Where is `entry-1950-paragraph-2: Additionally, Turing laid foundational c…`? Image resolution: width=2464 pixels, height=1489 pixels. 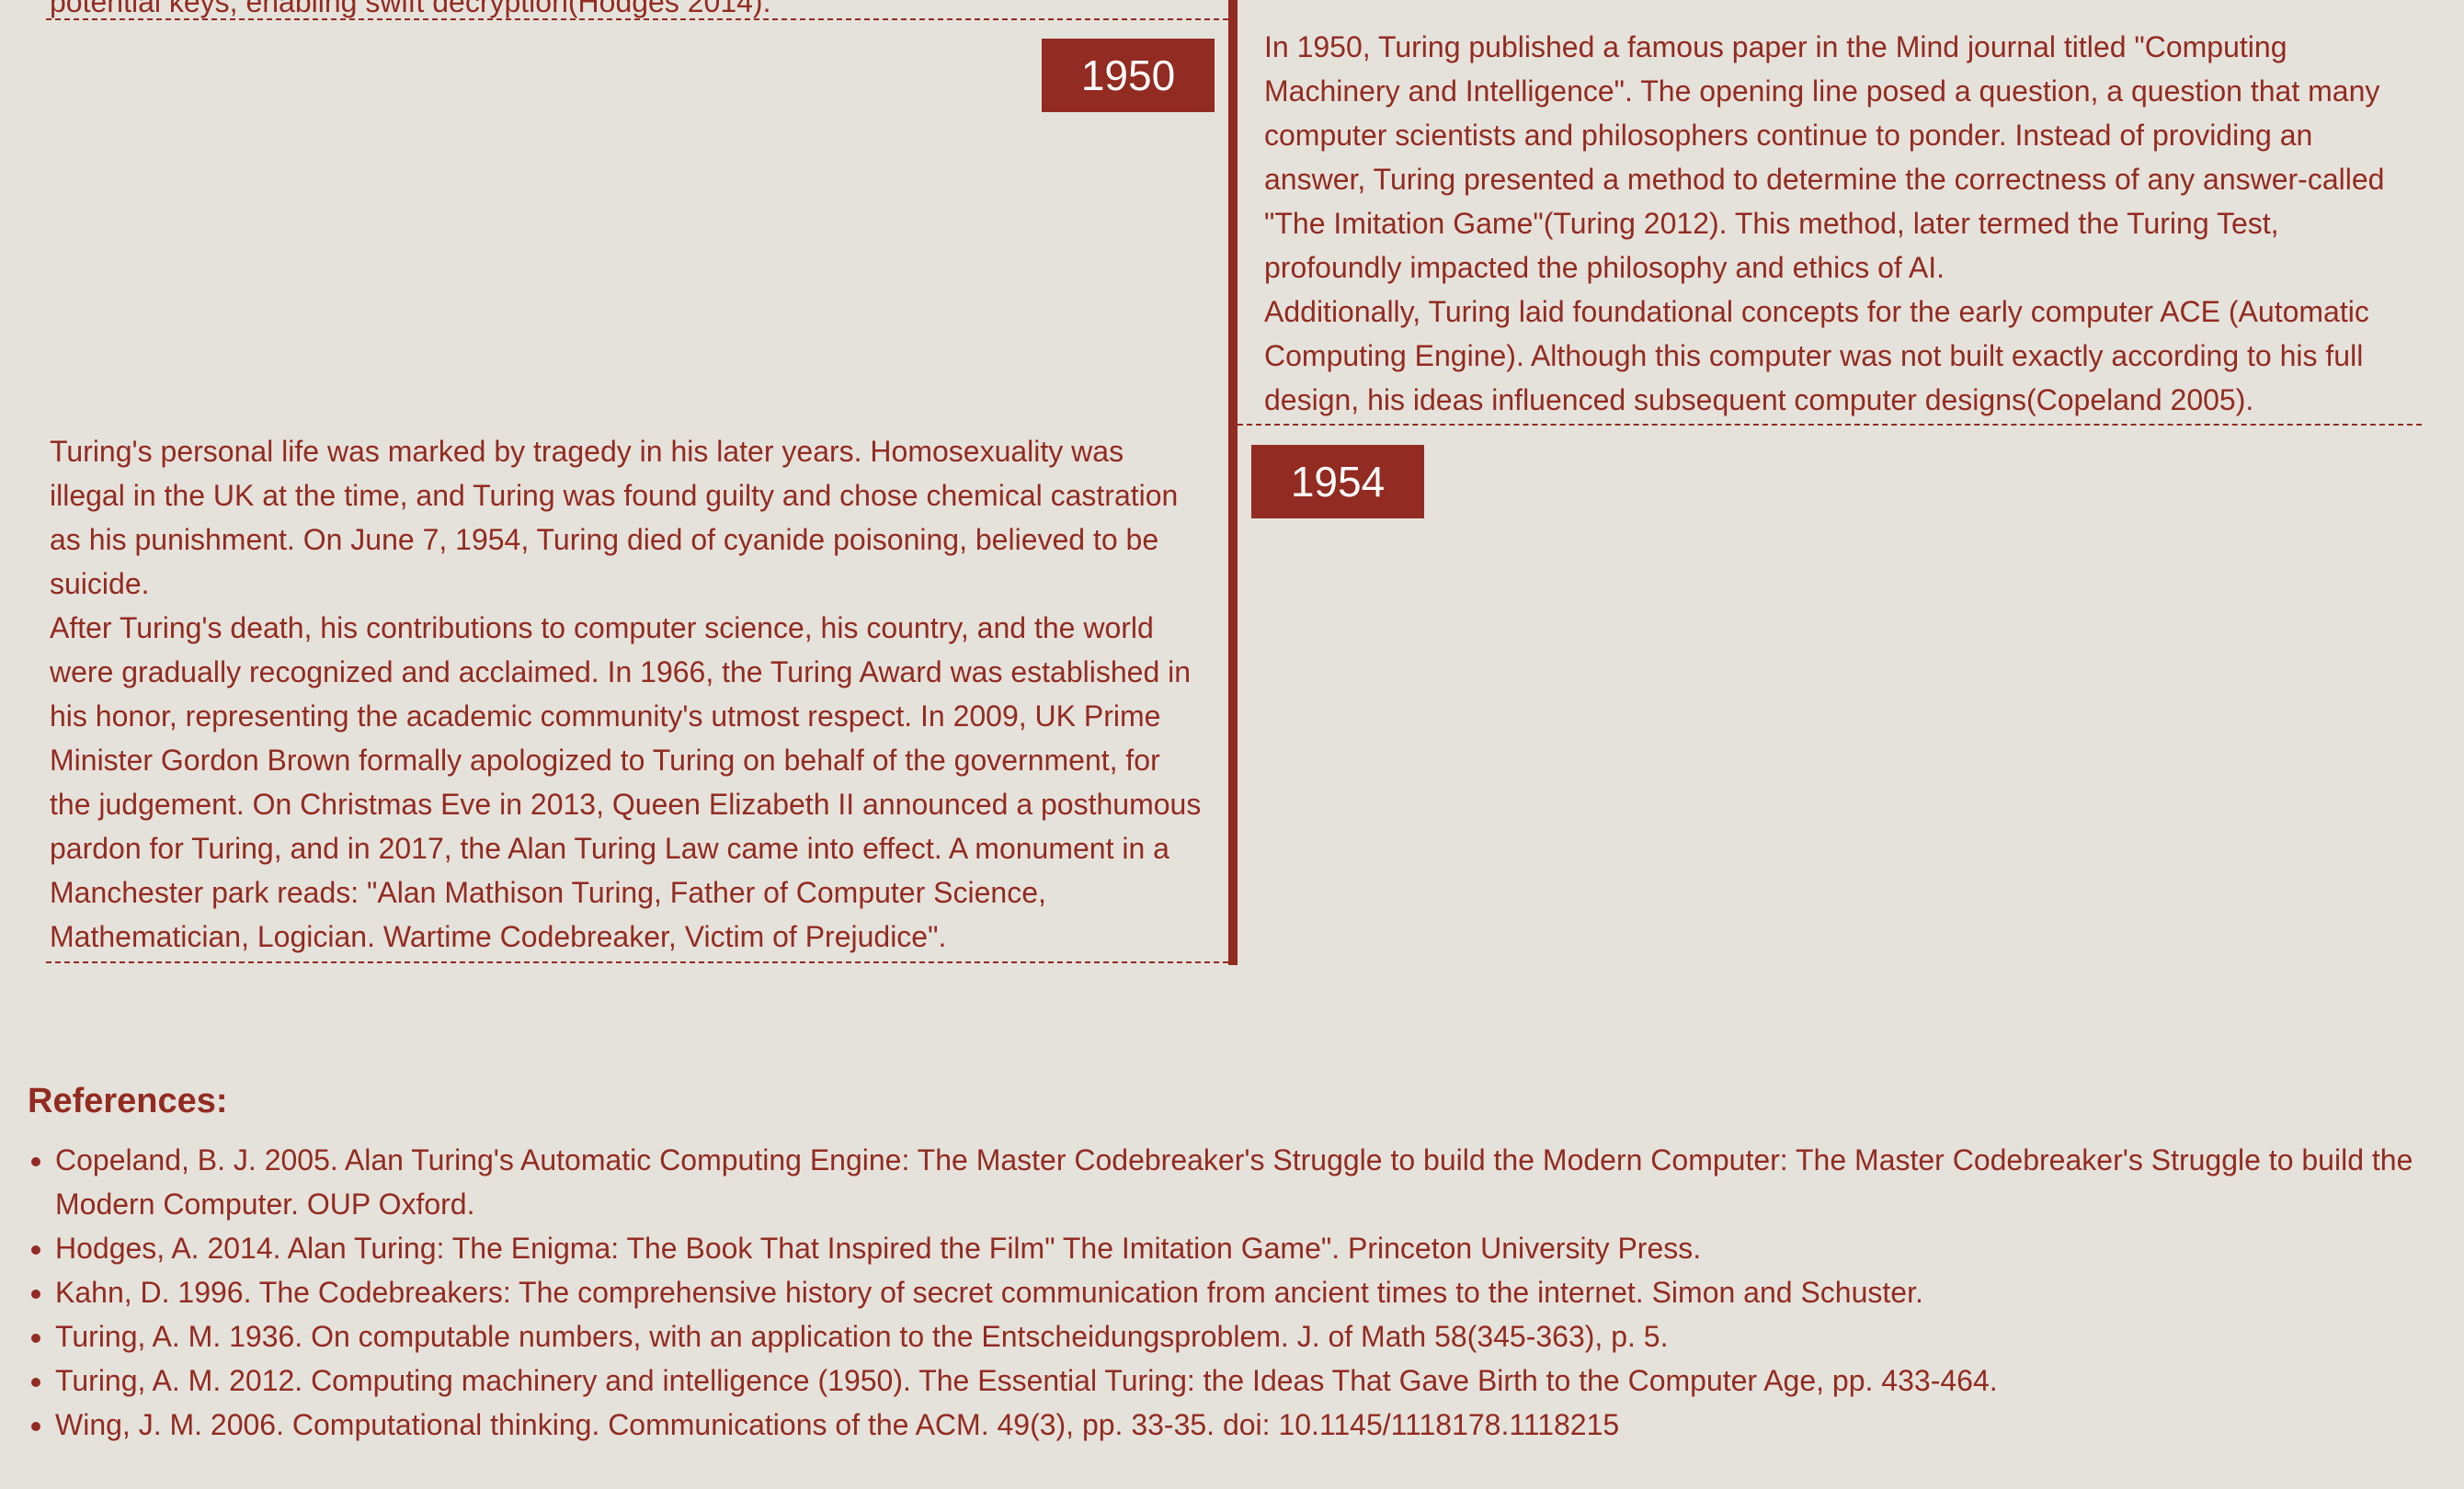
entry-1950-paragraph-2: Additionally, Turing laid foundational c… is located at coordinates (1816, 355).